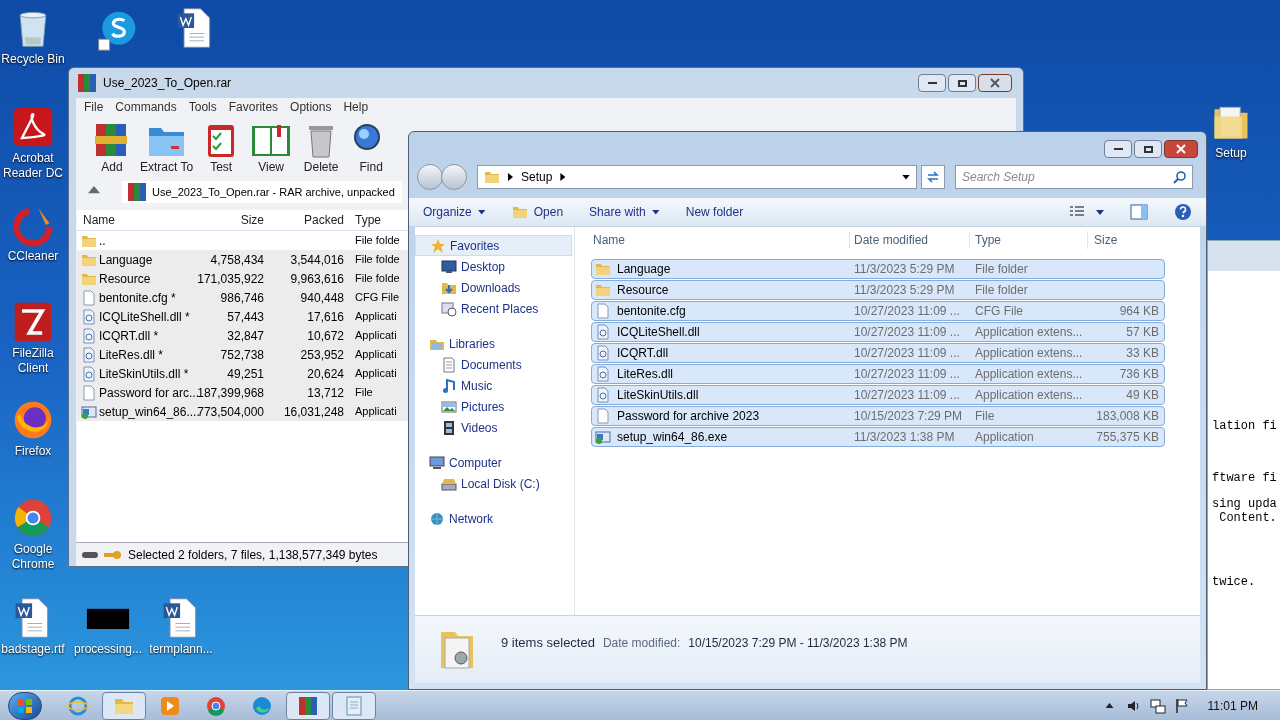 The image size is (1280, 720). What do you see at coordinates (1074, 177) in the screenshot?
I see `search-field: Search Setup` at bounding box center [1074, 177].